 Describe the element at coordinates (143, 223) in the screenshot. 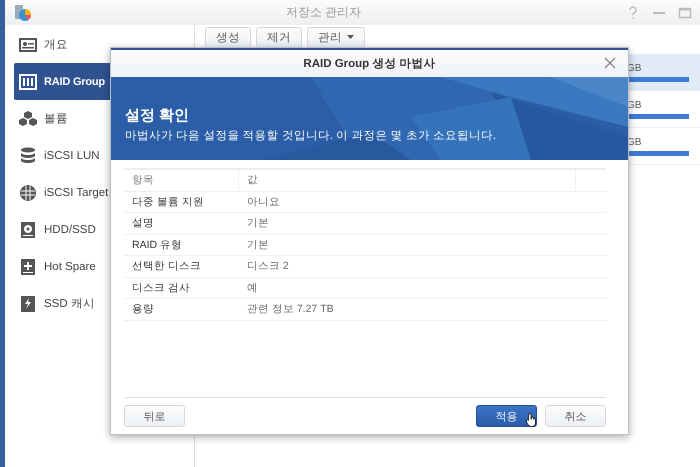

I see `table-cell-text: 설명` at that location.